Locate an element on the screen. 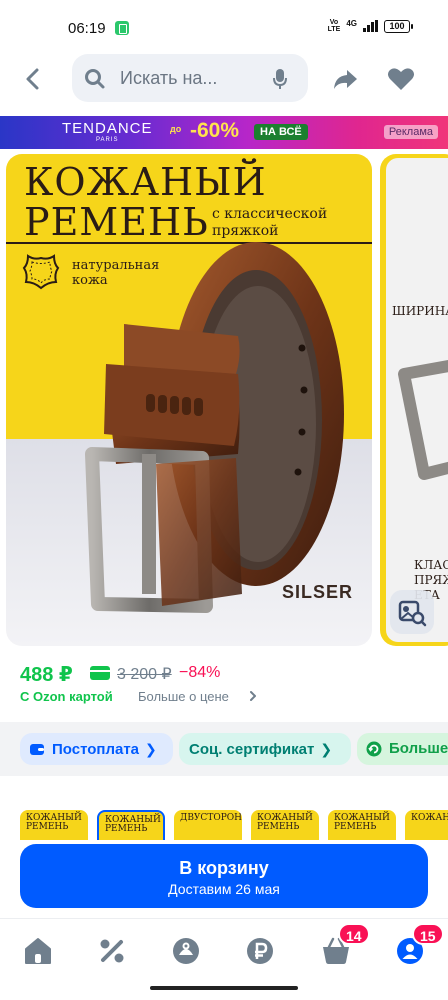 This screenshot has height=1000, width=448. chip-label: Больше is located at coordinates (418, 748).